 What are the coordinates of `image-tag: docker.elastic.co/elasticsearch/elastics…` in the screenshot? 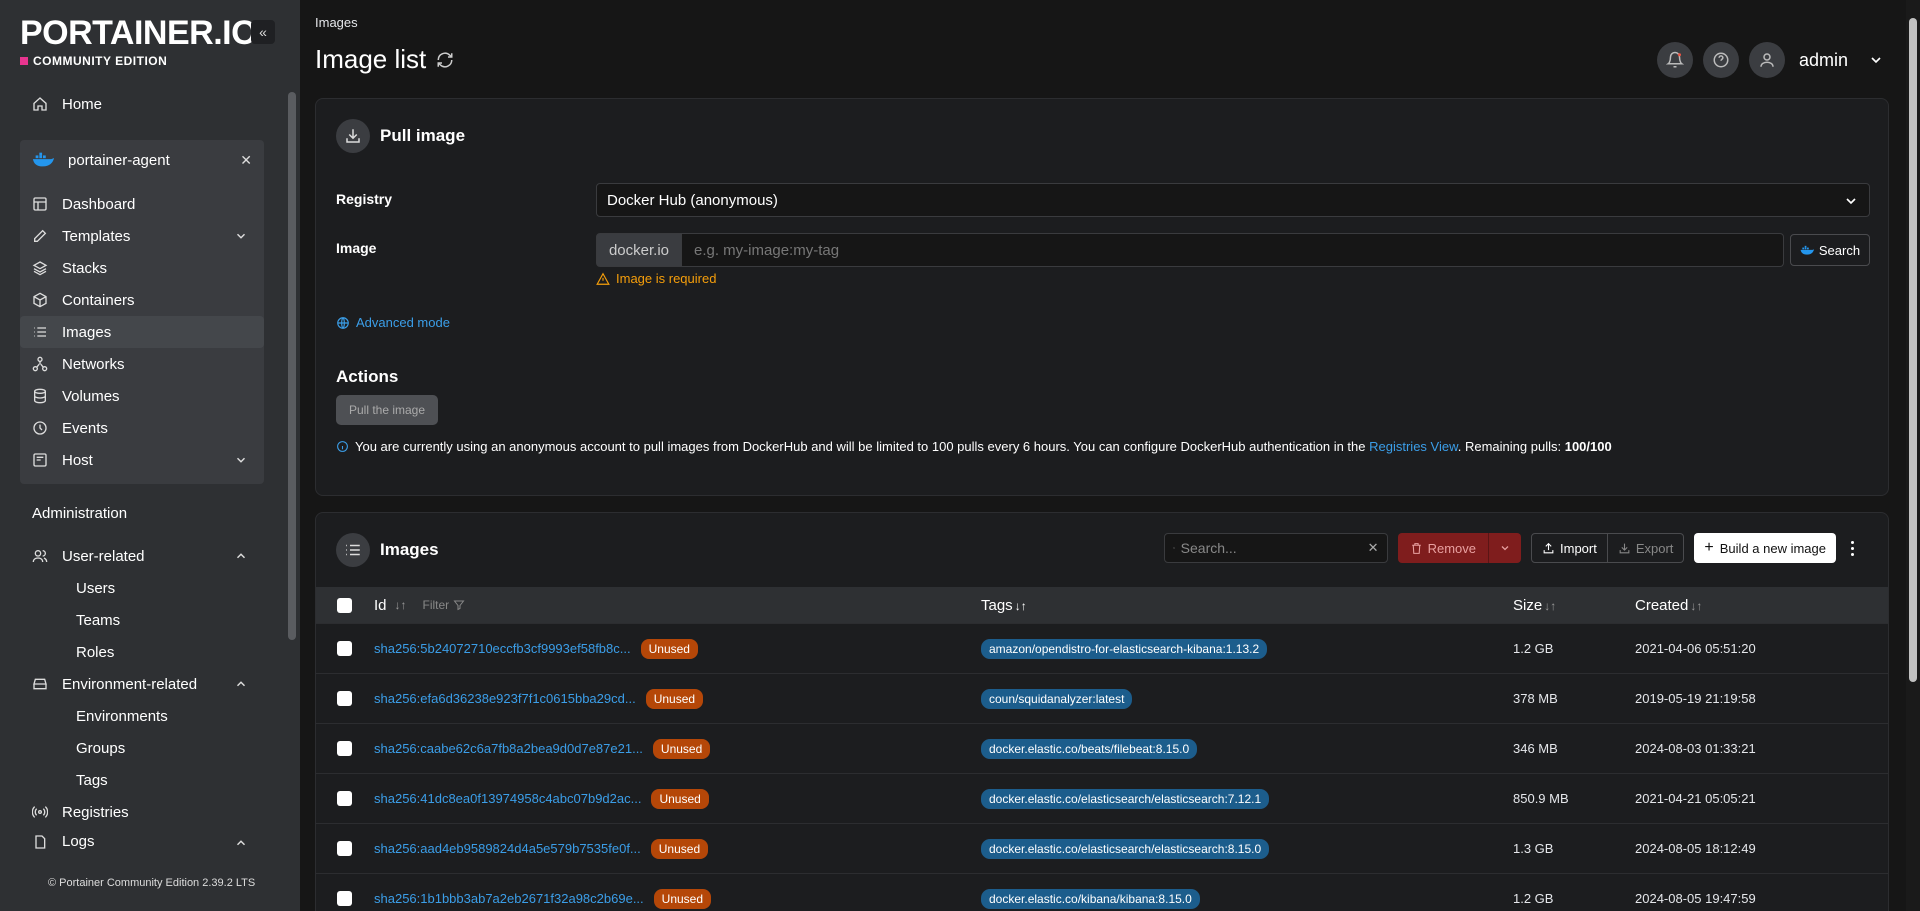 It's located at (1125, 799).